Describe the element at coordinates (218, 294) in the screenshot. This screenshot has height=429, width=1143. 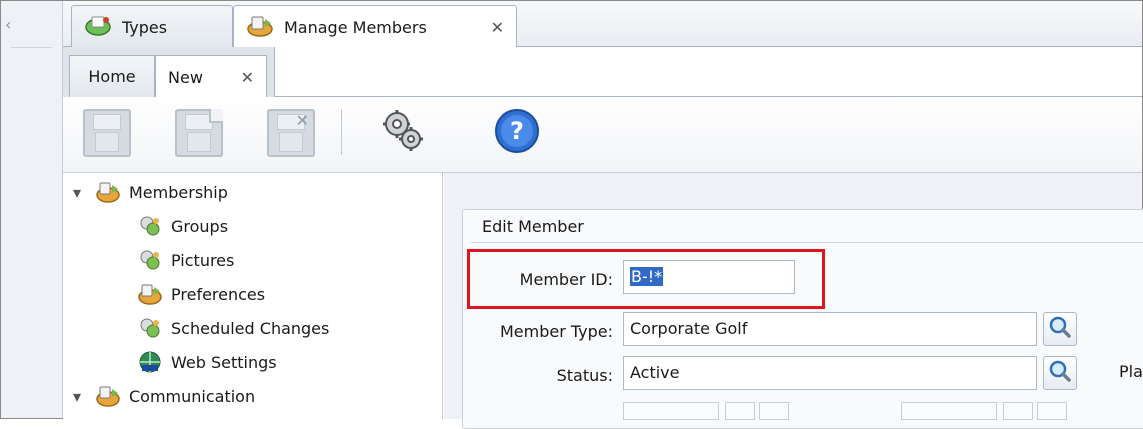
I see `tree-item-label: Preferences` at that location.